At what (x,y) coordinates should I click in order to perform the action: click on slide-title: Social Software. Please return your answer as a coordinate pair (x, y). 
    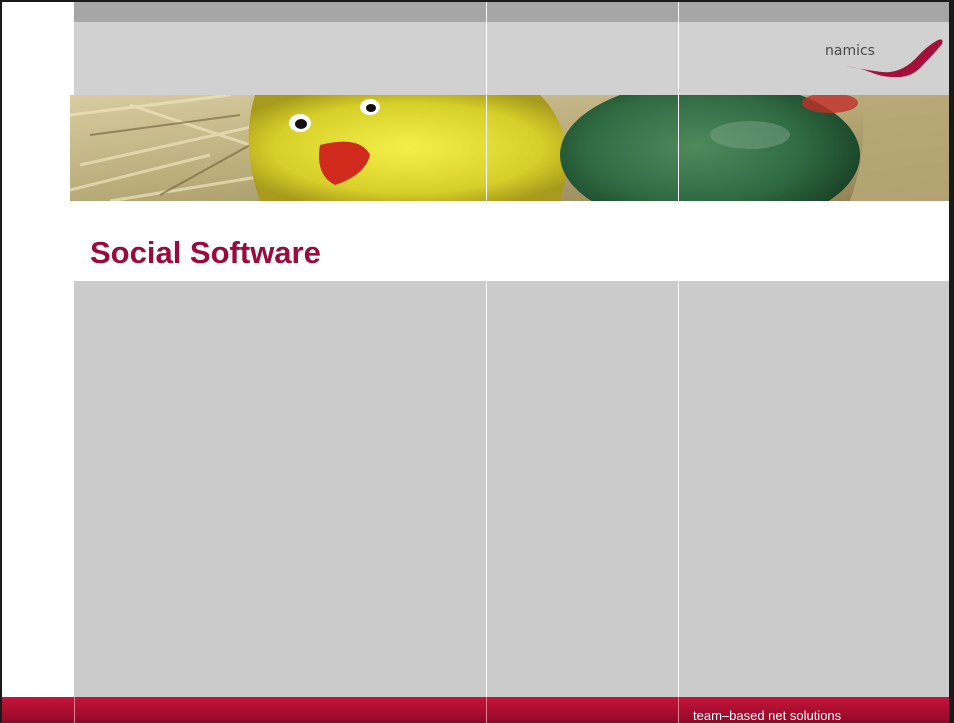
    Looking at the image, I should click on (205, 252).